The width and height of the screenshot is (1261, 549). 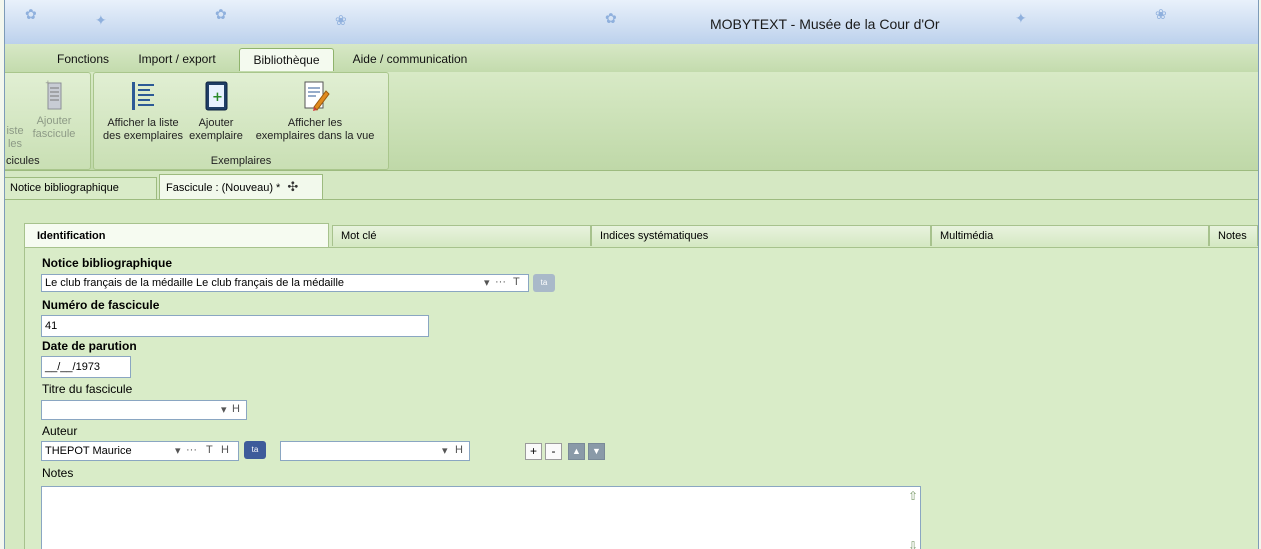 I want to click on add-fascicule-icon: +, so click(x=53, y=94).